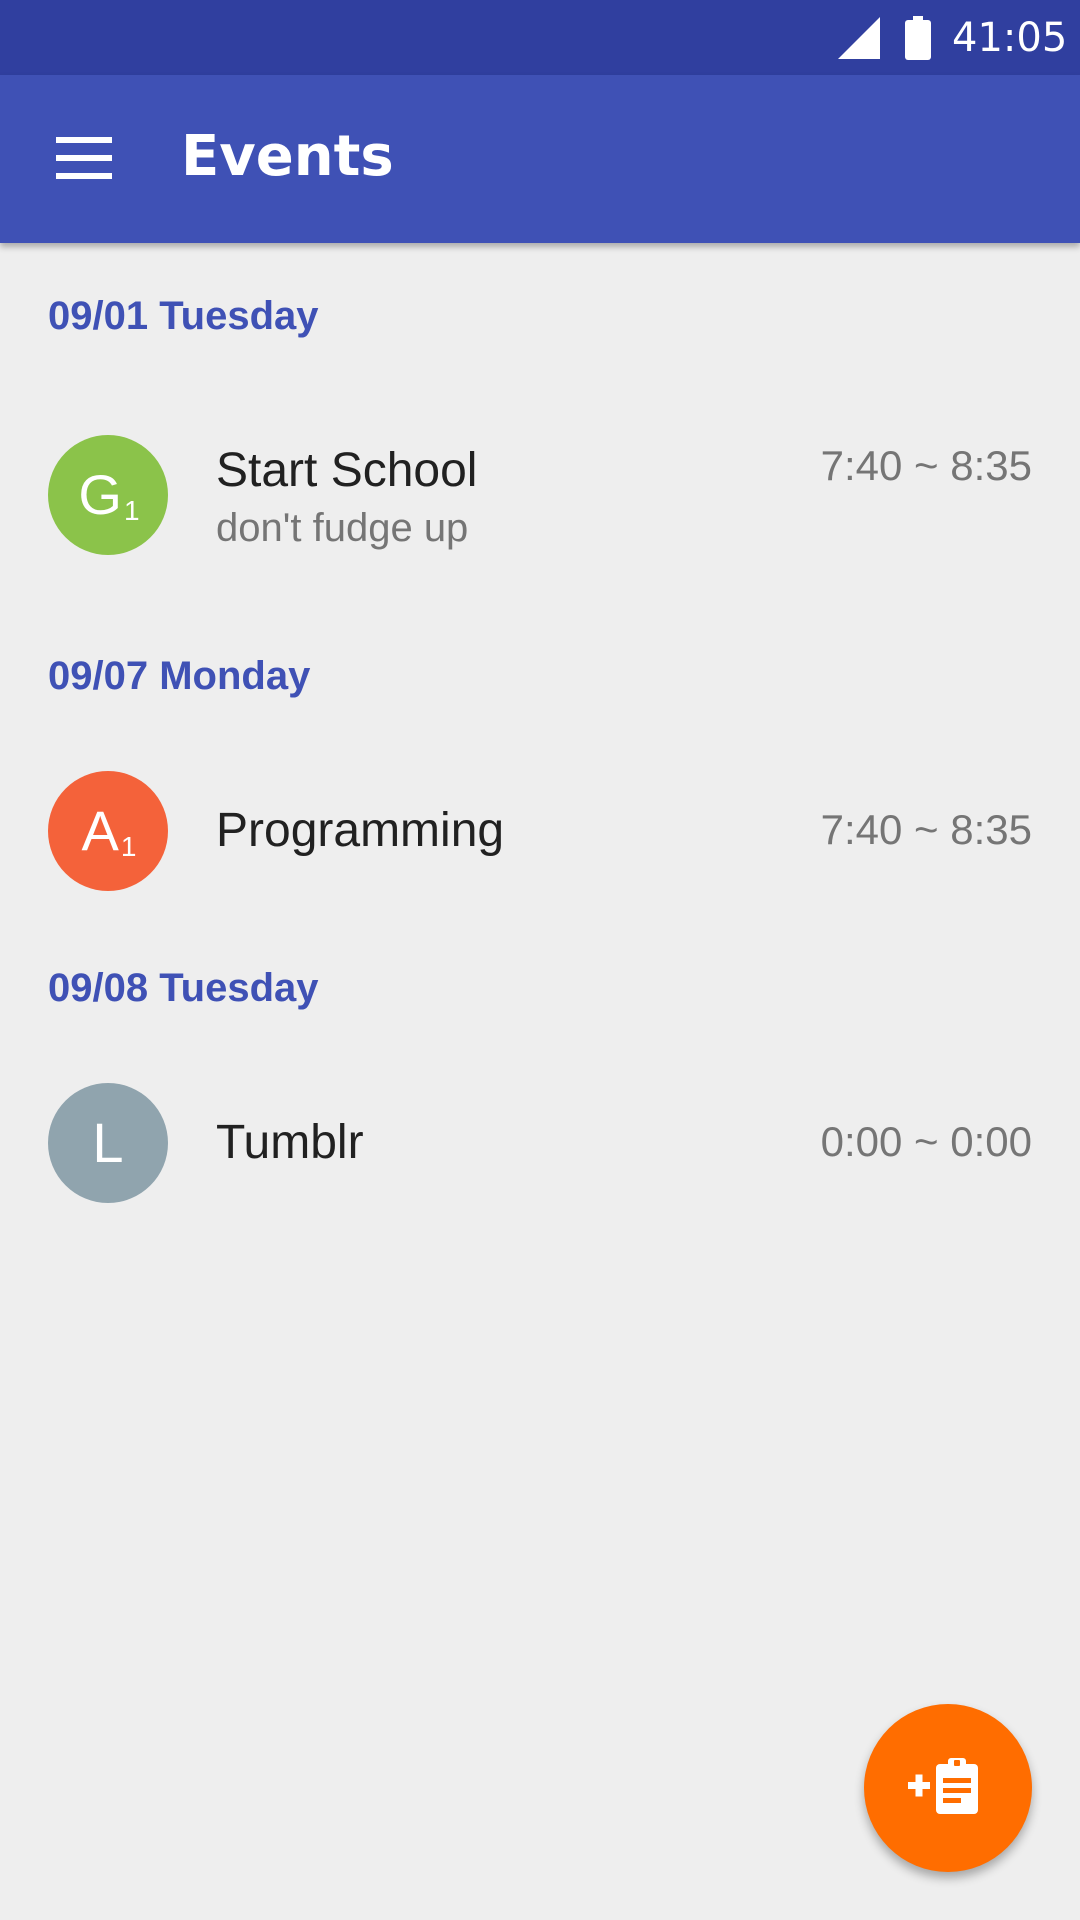 Image resolution: width=1080 pixels, height=1920 pixels. Describe the element at coordinates (540, 1143) in the screenshot. I see `event-item-tumblr: L Tumblr 0:00 ~ 0:00` at that location.